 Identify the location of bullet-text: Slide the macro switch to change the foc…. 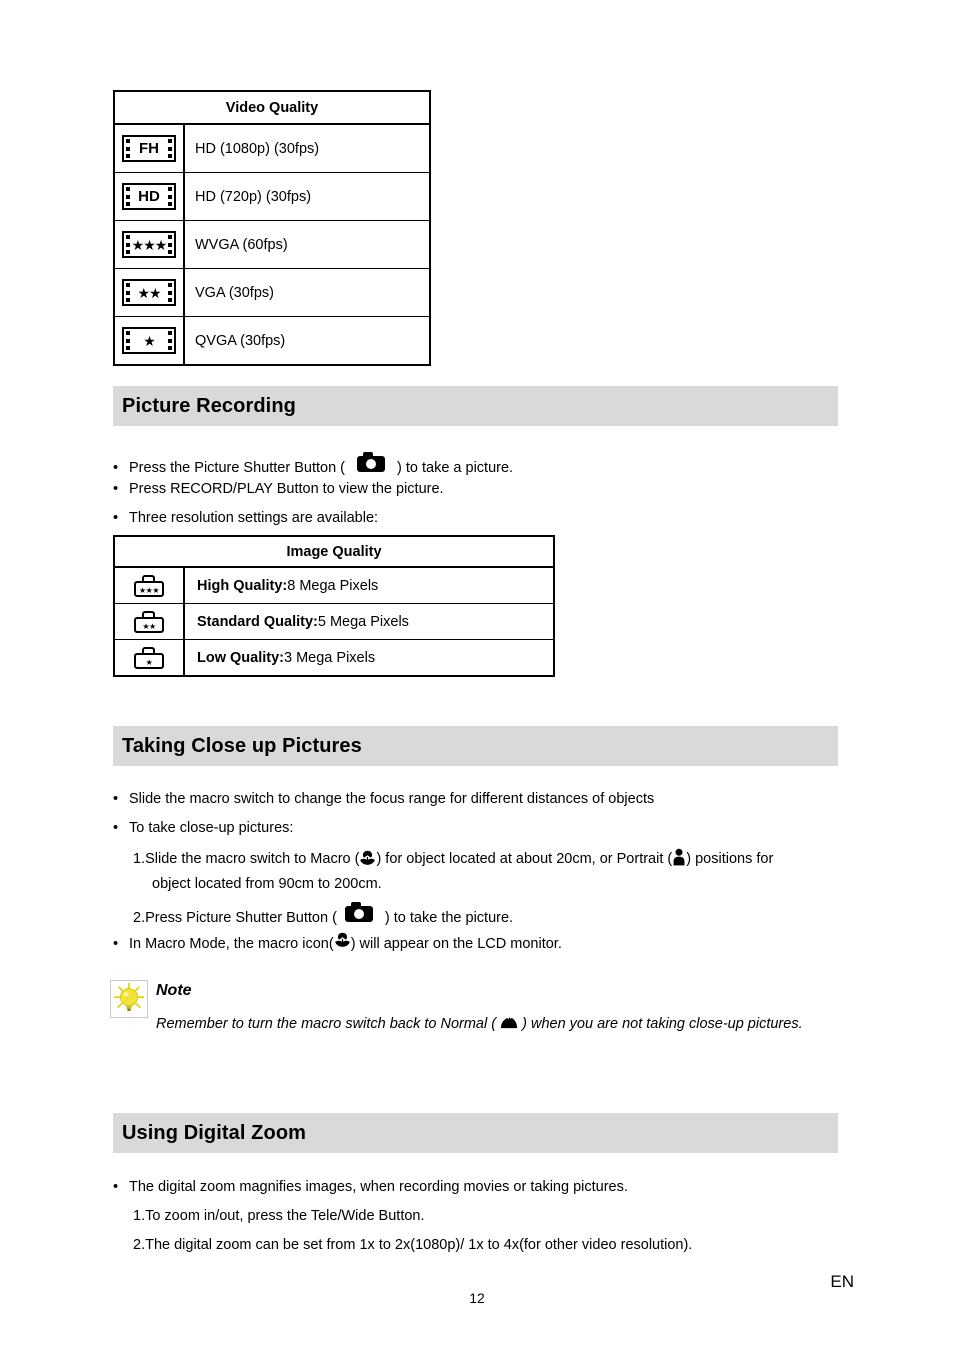
(392, 799).